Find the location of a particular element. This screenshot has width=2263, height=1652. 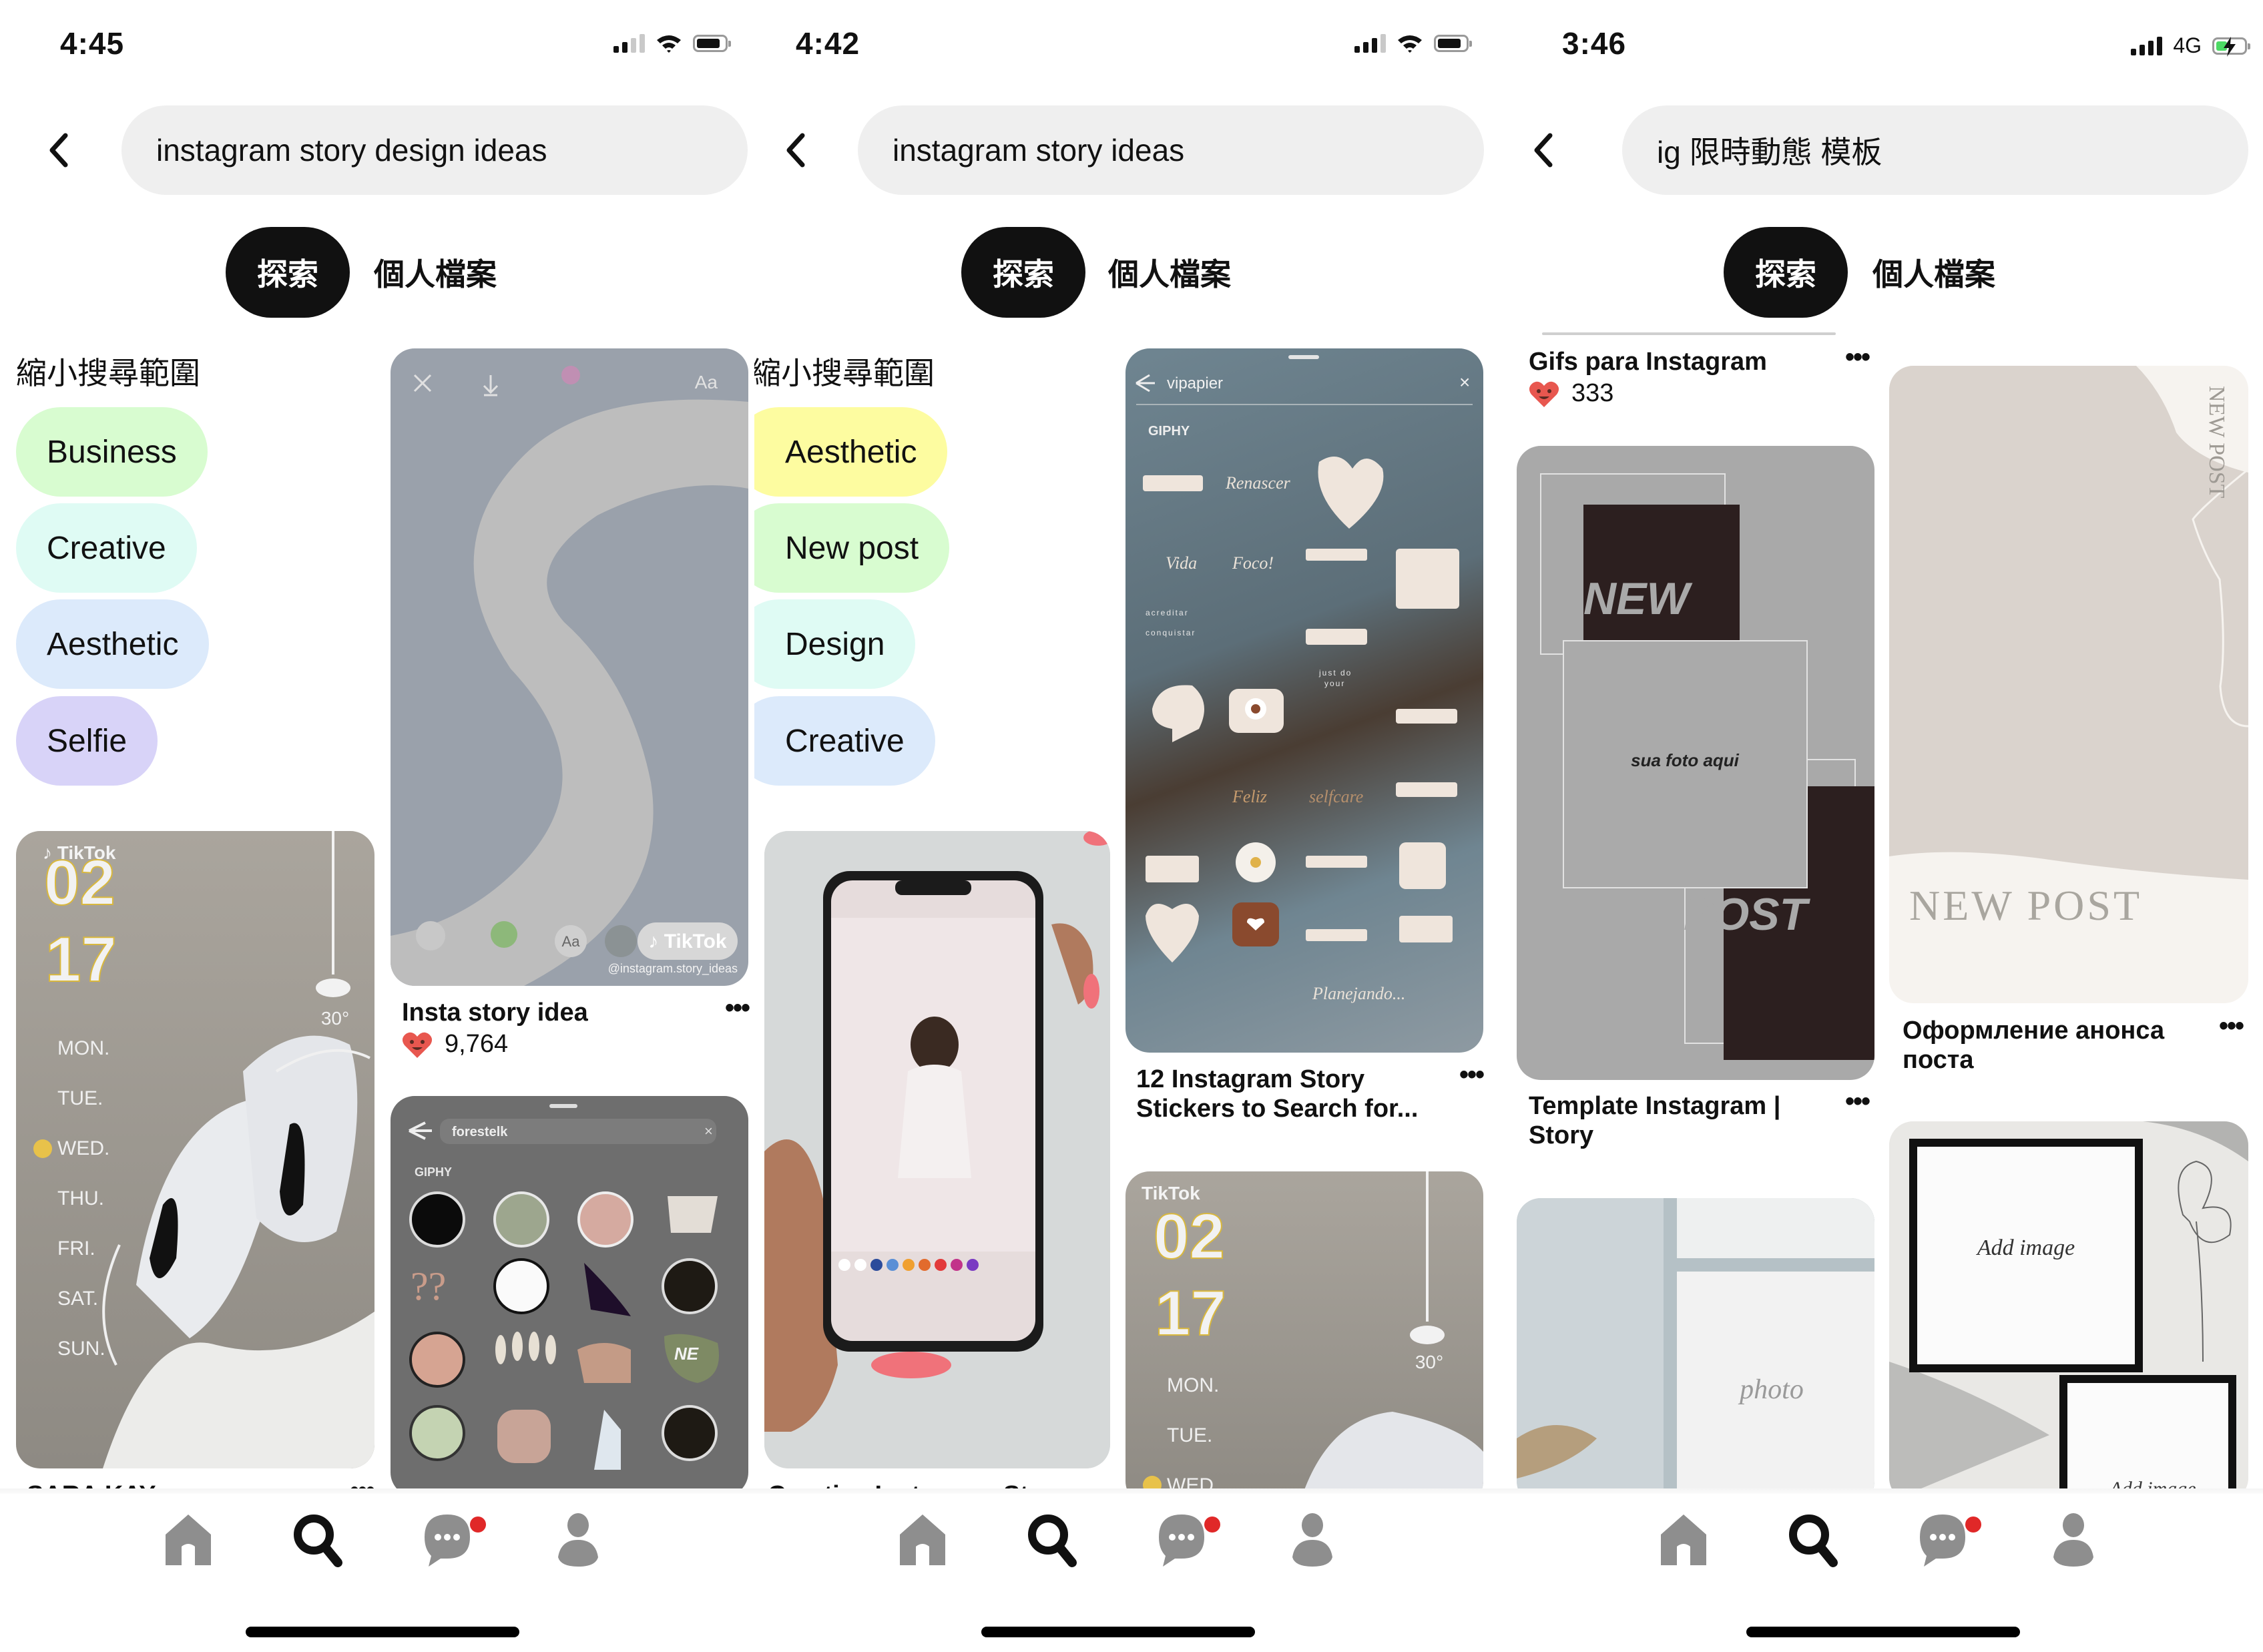

svg-text: Add image is located at coordinates (2026, 1247).